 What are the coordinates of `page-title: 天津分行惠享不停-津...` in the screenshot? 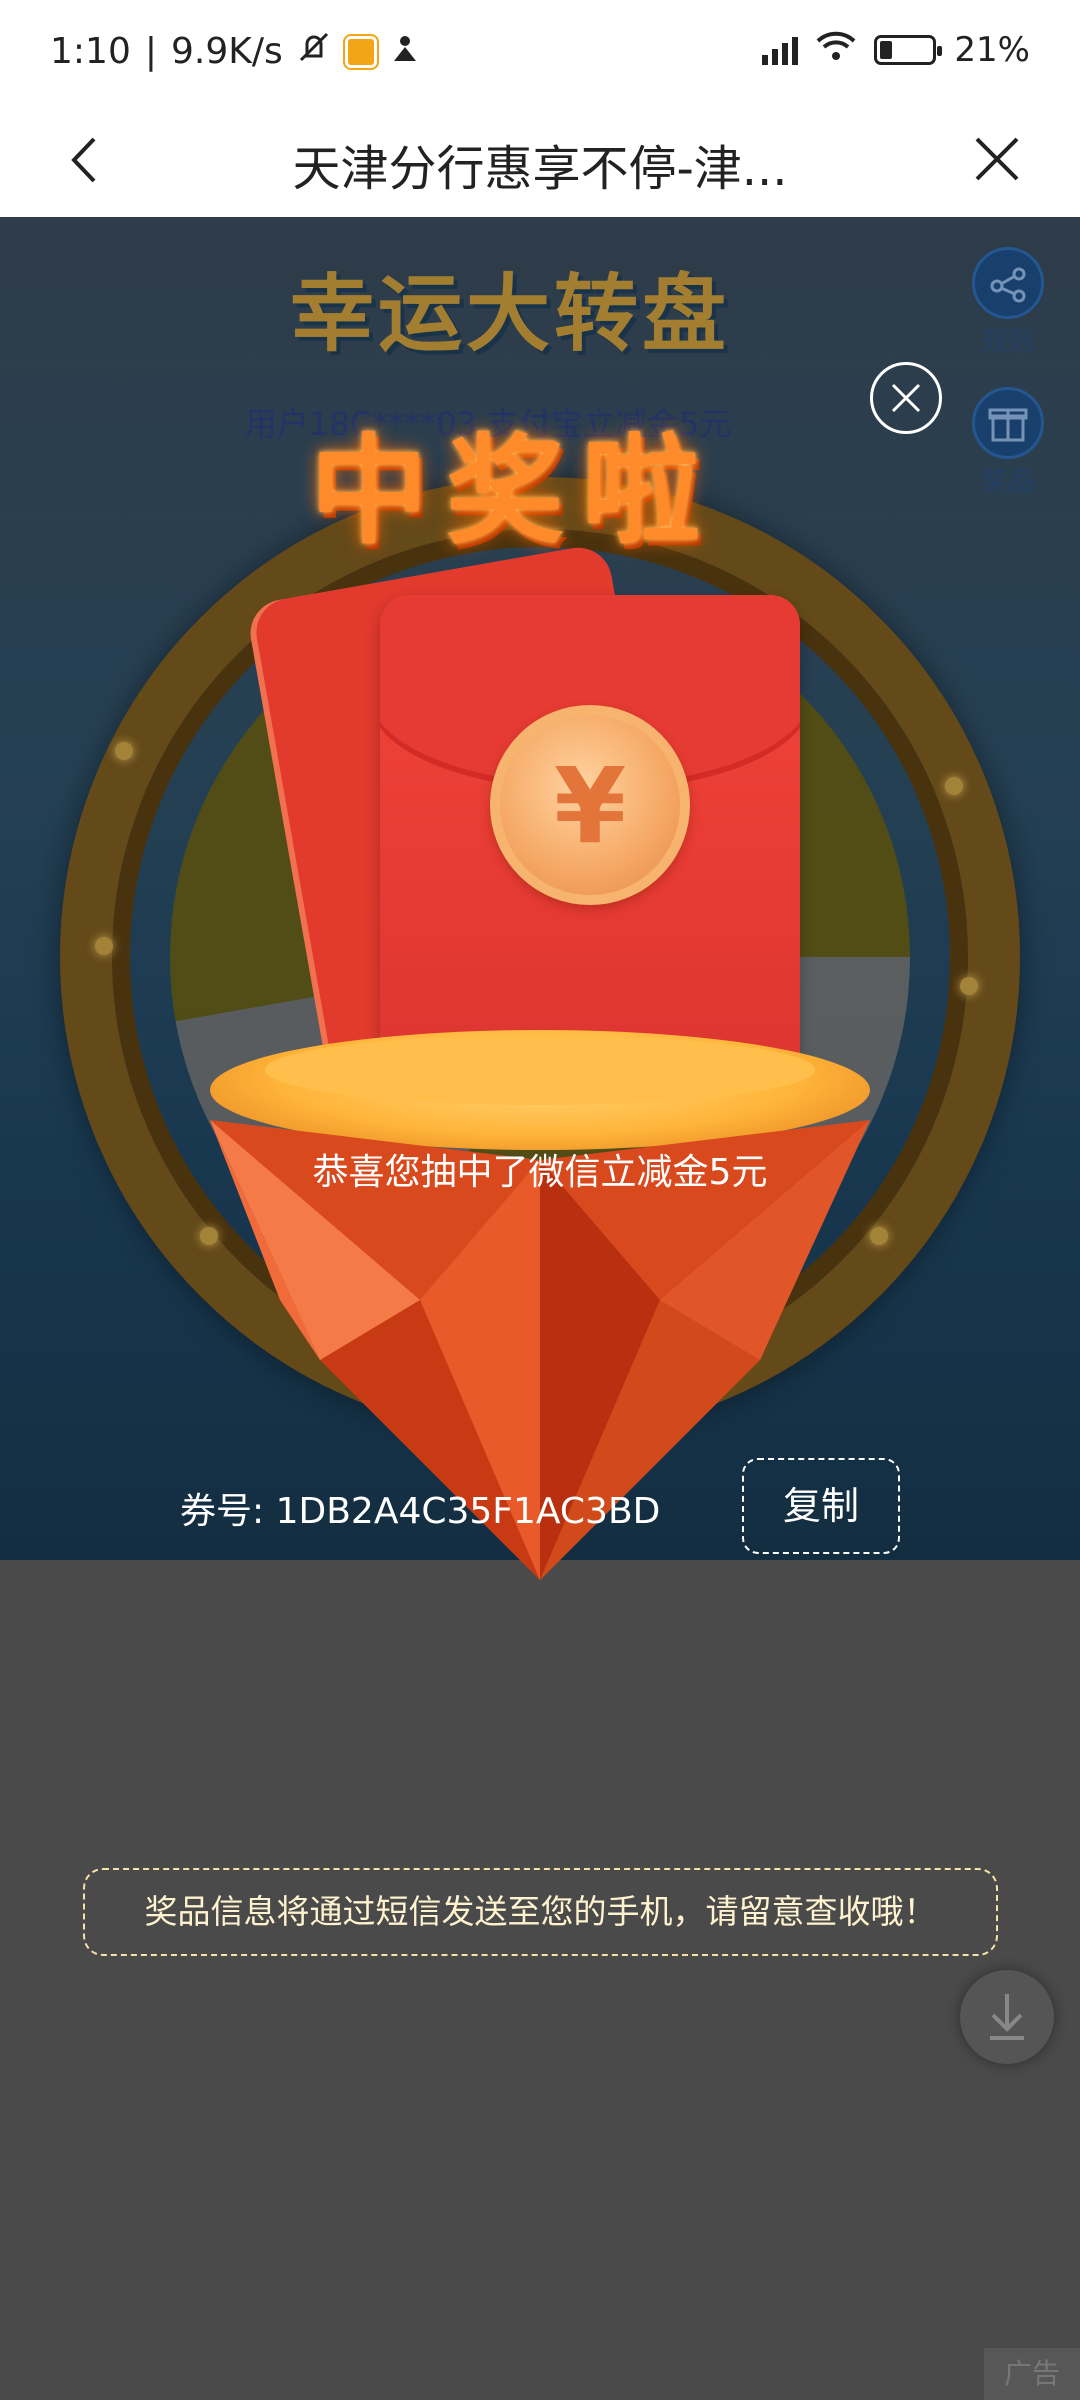 It's located at (540, 169).